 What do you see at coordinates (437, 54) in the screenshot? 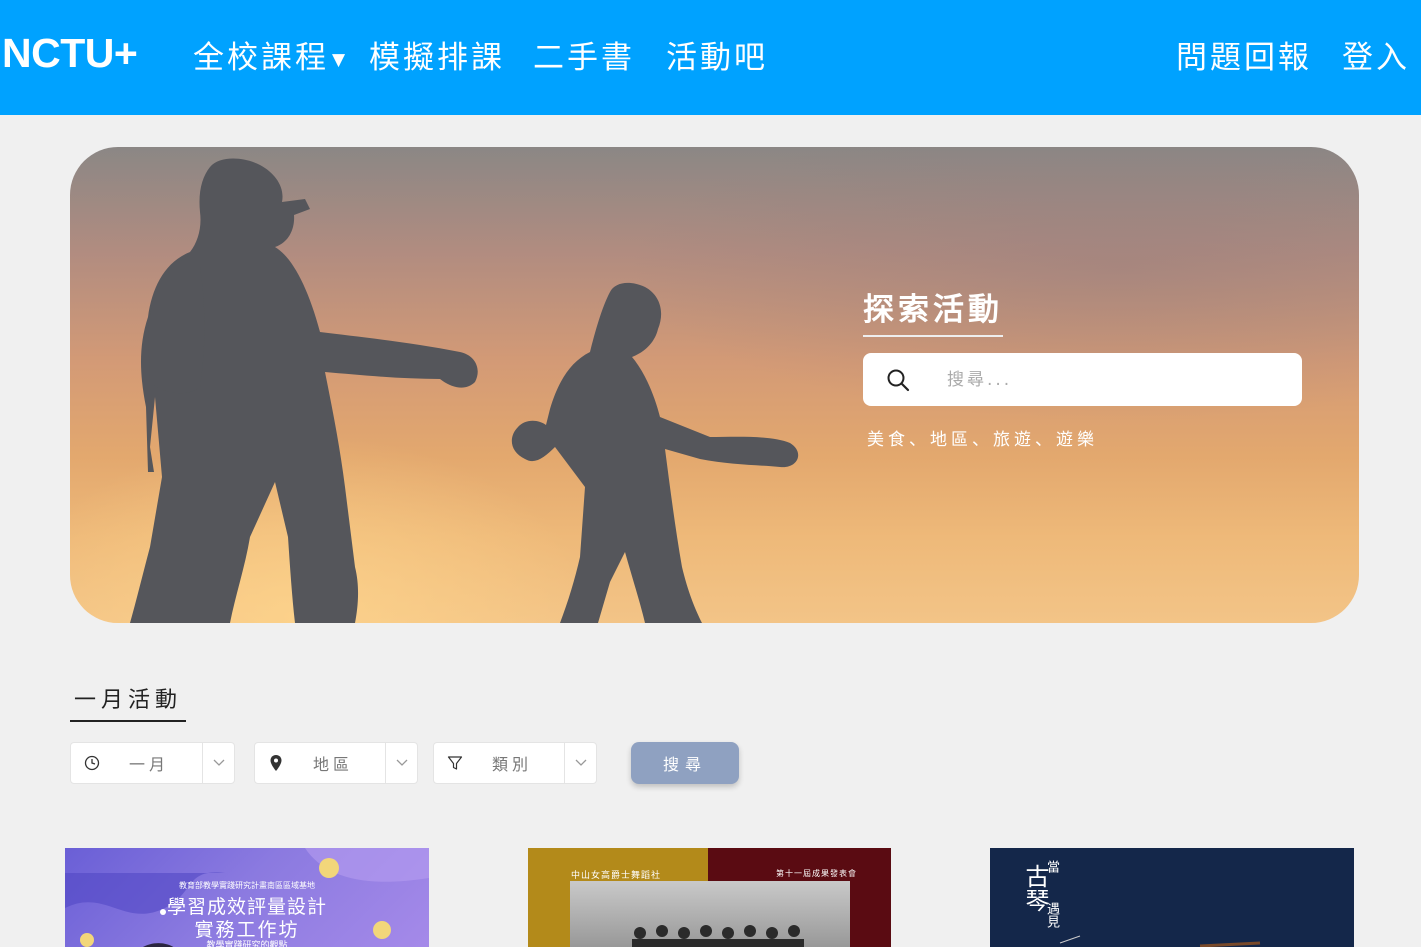
I see `nav-item-schedule: 模擬排課` at bounding box center [437, 54].